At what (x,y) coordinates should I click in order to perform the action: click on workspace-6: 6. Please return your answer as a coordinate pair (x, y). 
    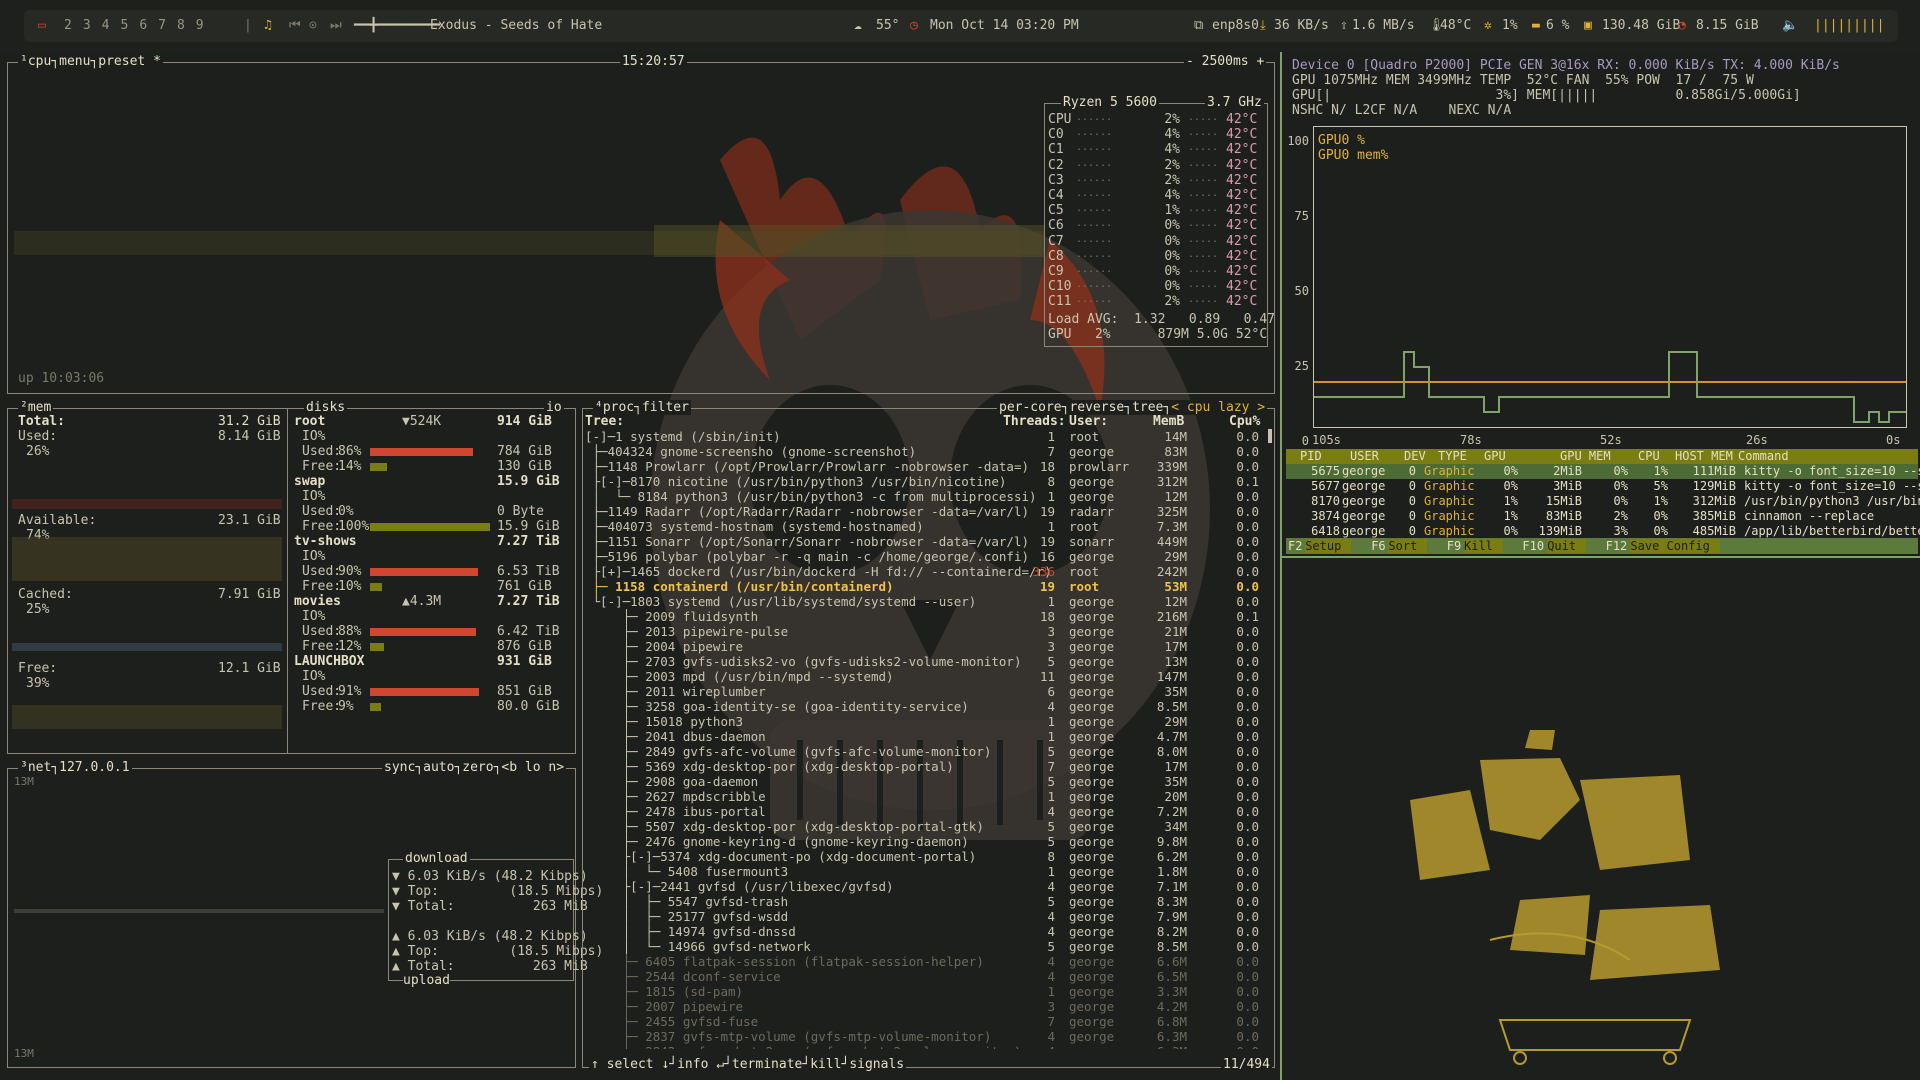
    Looking at the image, I should click on (143, 25).